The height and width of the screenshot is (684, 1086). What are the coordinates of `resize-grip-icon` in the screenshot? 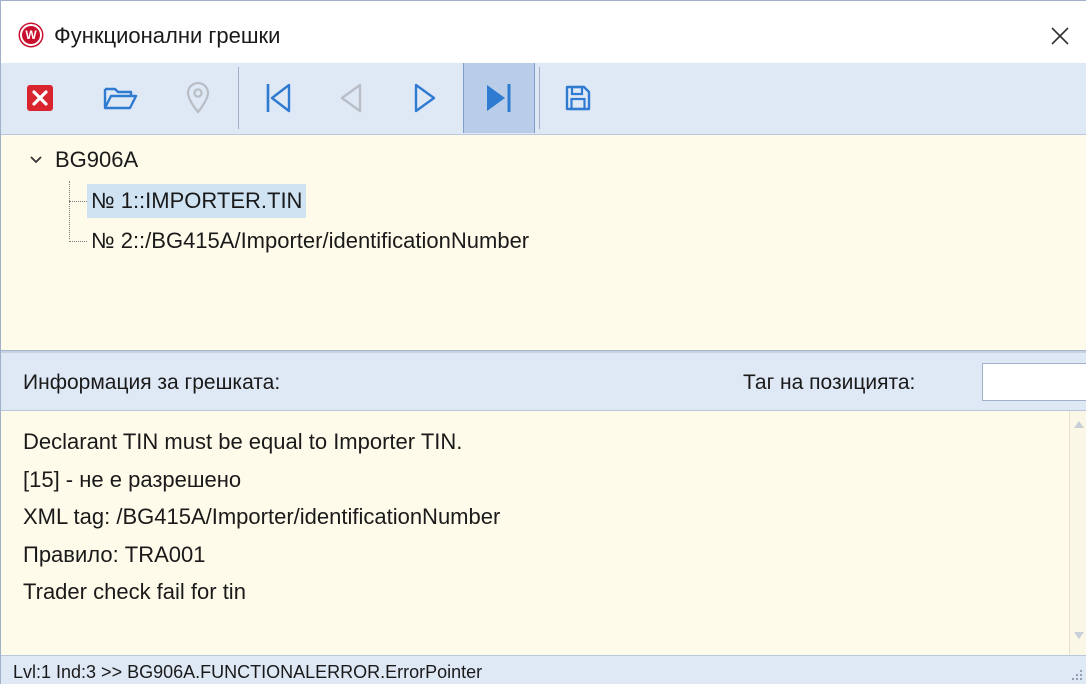 It's located at (1076, 674).